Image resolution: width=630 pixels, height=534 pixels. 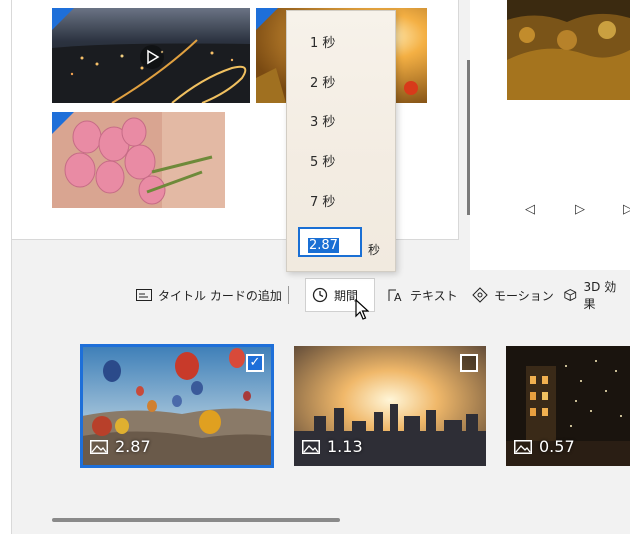 I want to click on storyboard-toolbar: タイトル カードの追加 期間 A テキスト モーション 3D 効果, so click(x=321, y=295).